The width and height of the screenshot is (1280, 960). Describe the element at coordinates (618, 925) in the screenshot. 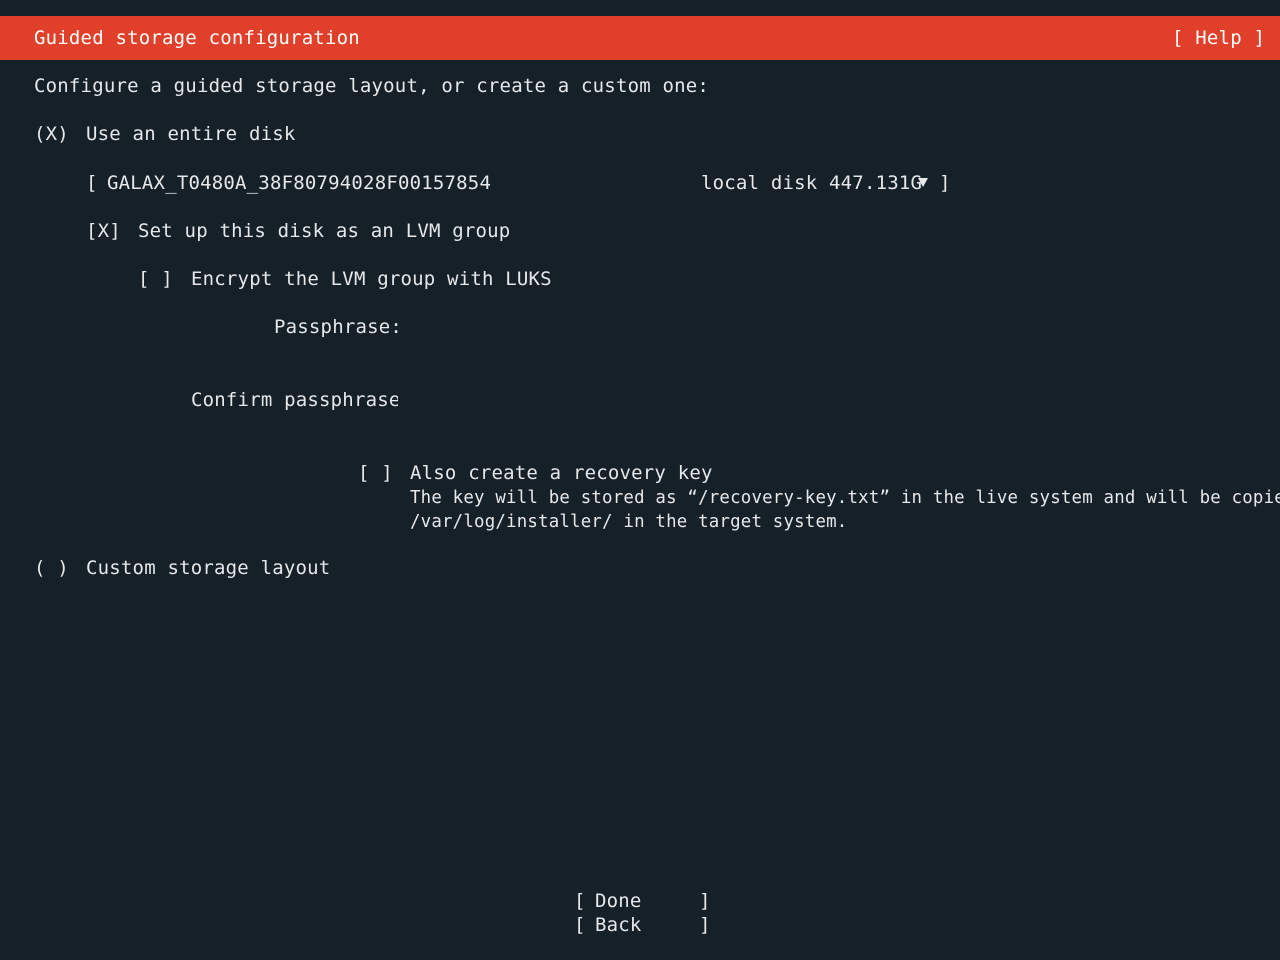

I see `back-button-label: Back` at that location.